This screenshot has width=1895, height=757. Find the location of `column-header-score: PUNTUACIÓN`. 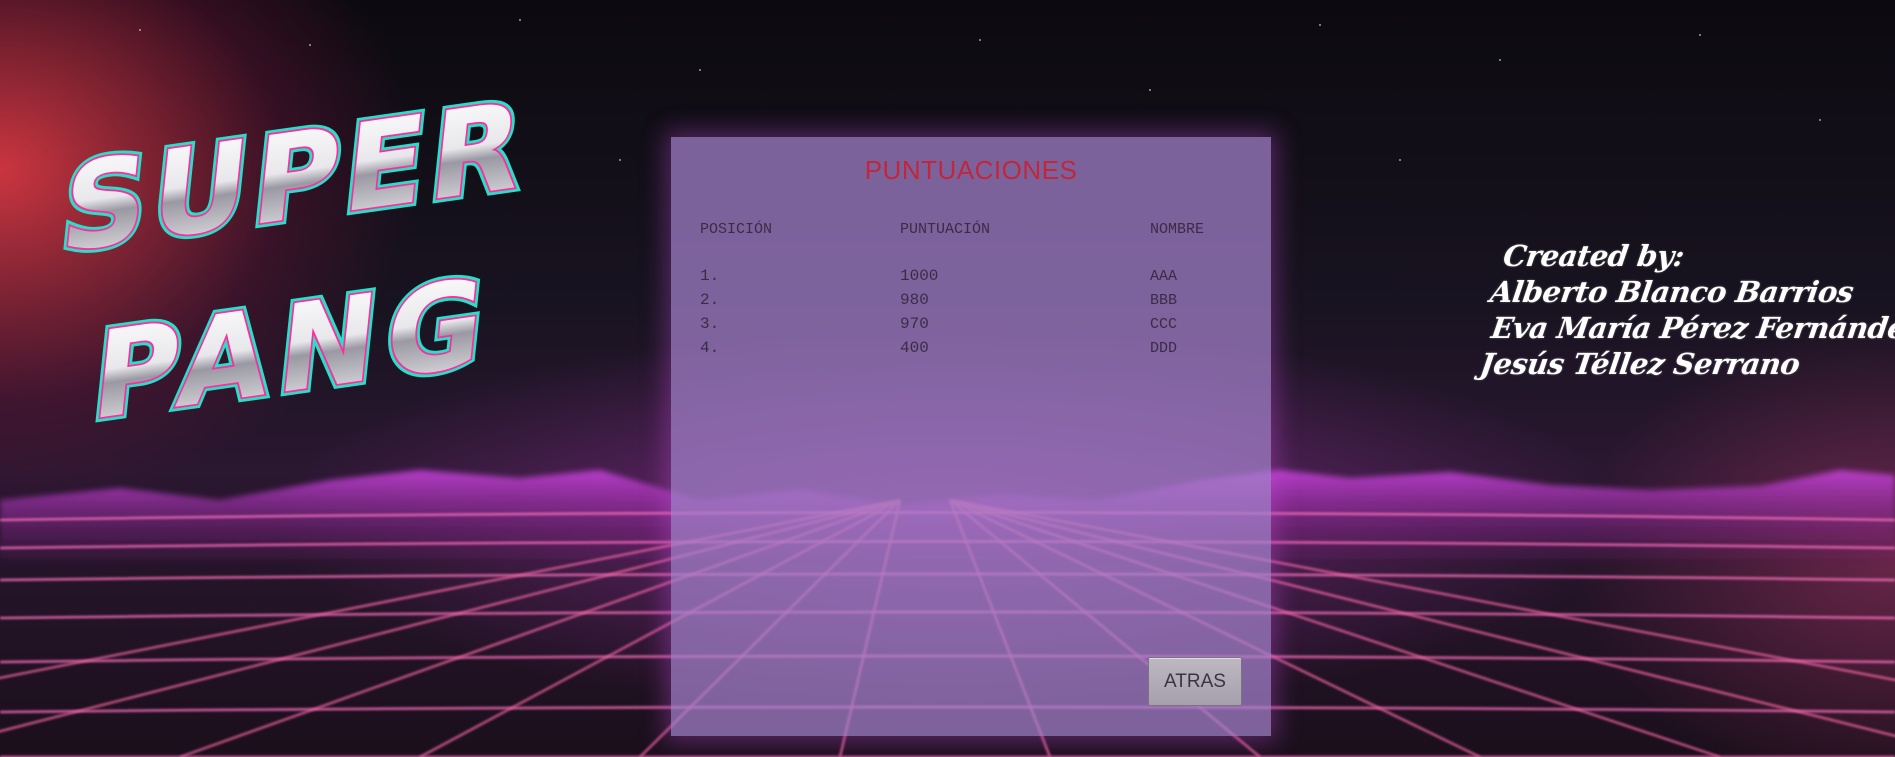

column-header-score: PUNTUACIÓN is located at coordinates (945, 229).